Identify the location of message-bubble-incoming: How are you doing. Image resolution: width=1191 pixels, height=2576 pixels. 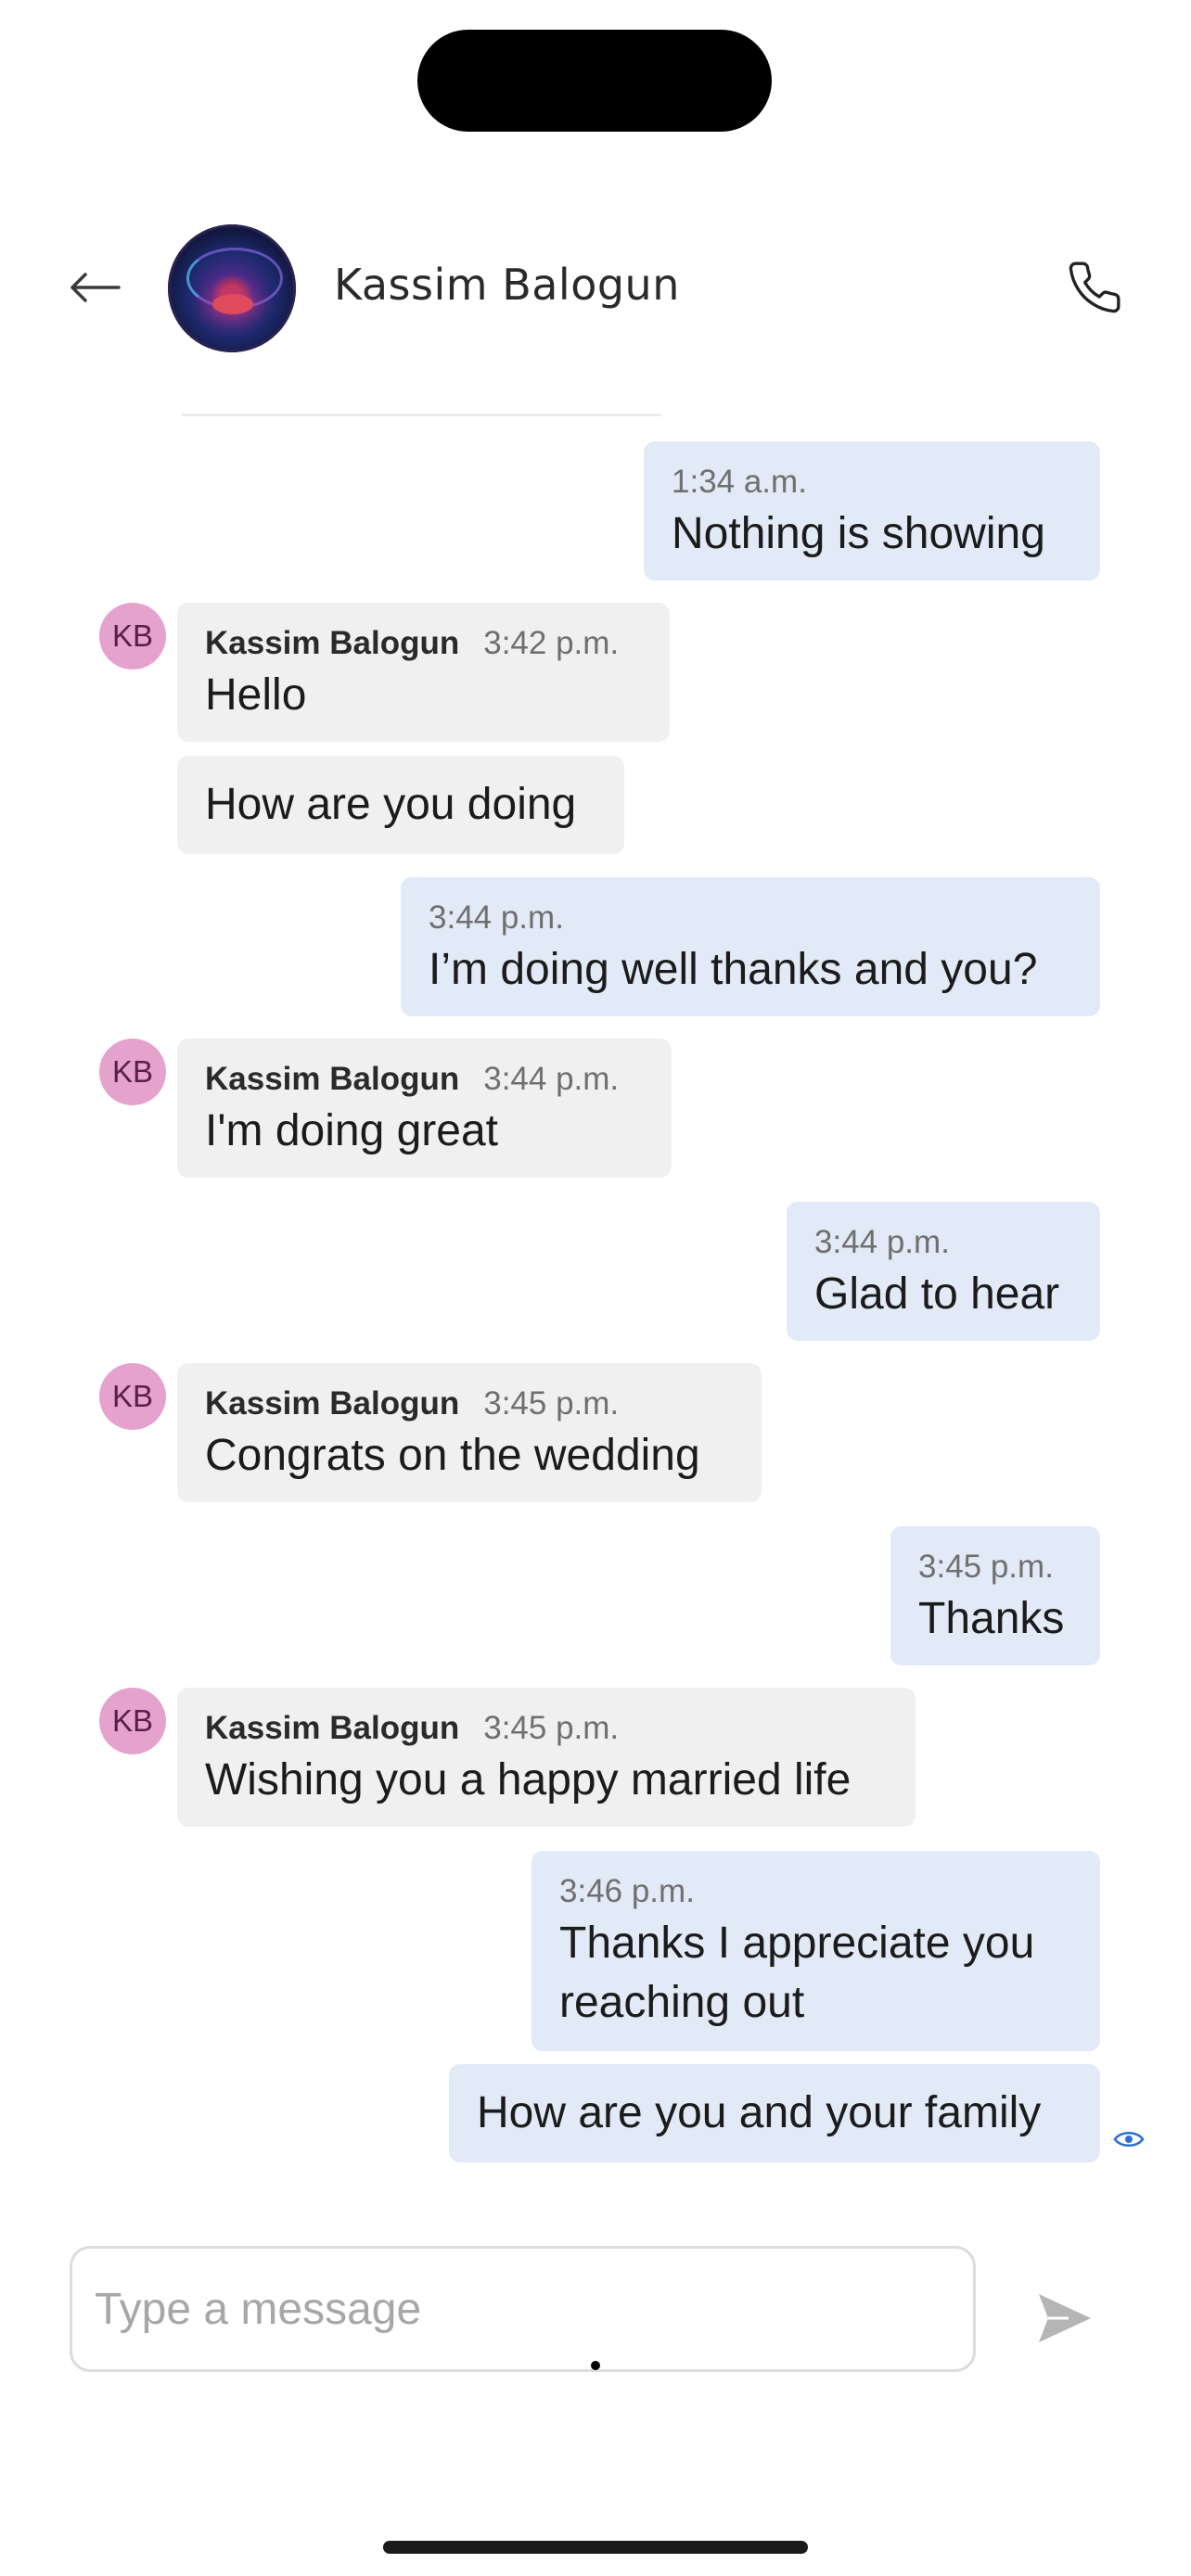
(400, 805).